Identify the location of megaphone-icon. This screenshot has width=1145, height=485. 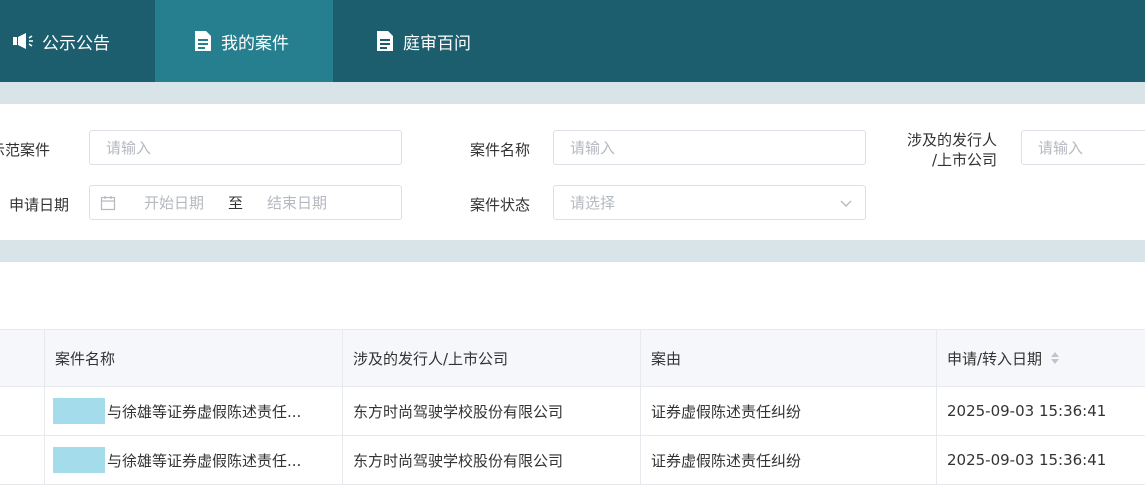
(23, 41).